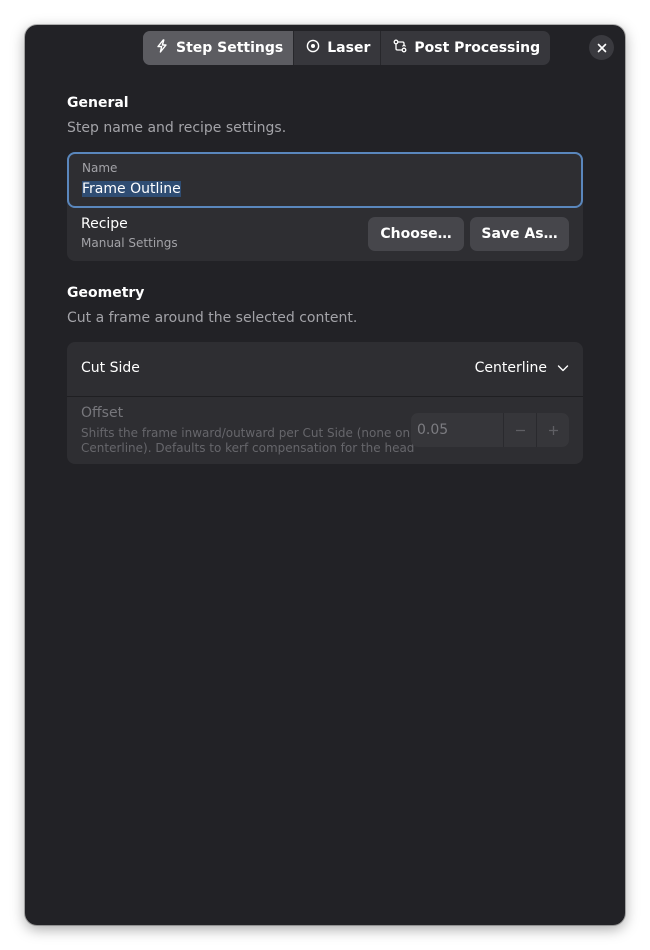  I want to click on recipe-title: Recipe, so click(104, 224).